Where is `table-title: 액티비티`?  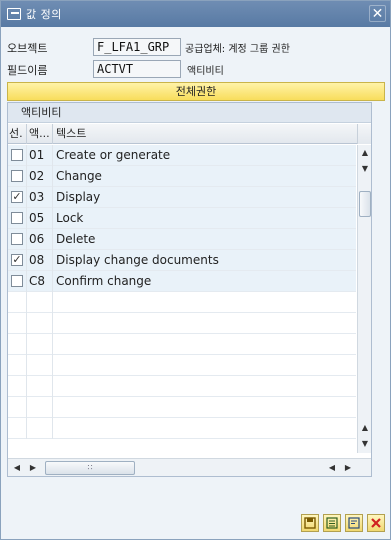 table-title: 액티비티 is located at coordinates (189, 113).